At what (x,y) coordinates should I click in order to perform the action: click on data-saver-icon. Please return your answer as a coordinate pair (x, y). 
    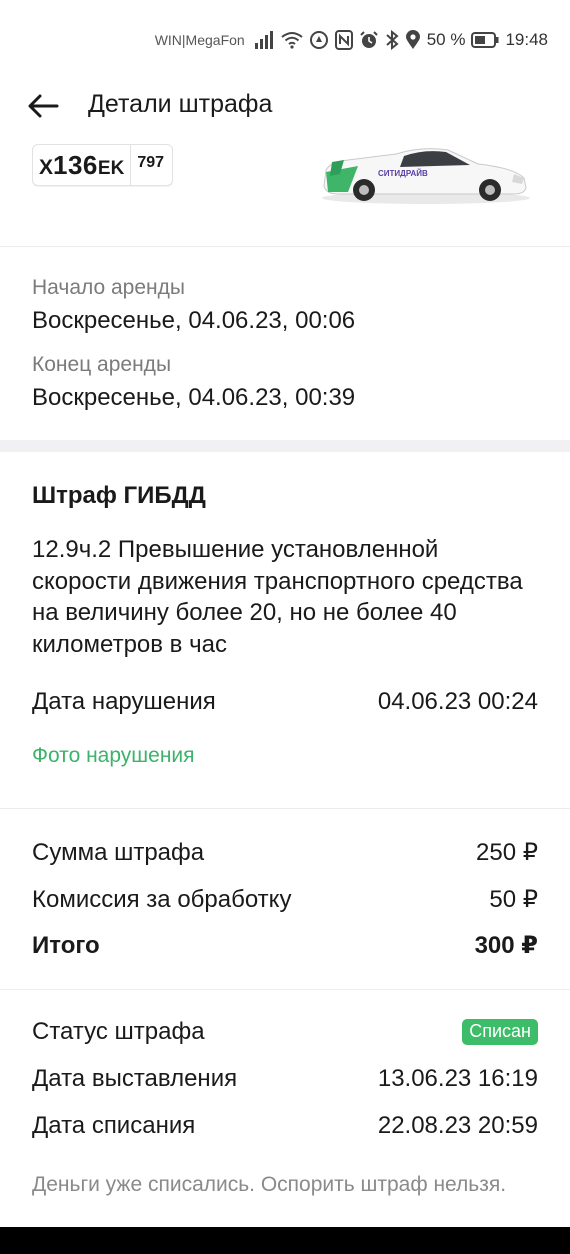
    Looking at the image, I should click on (319, 40).